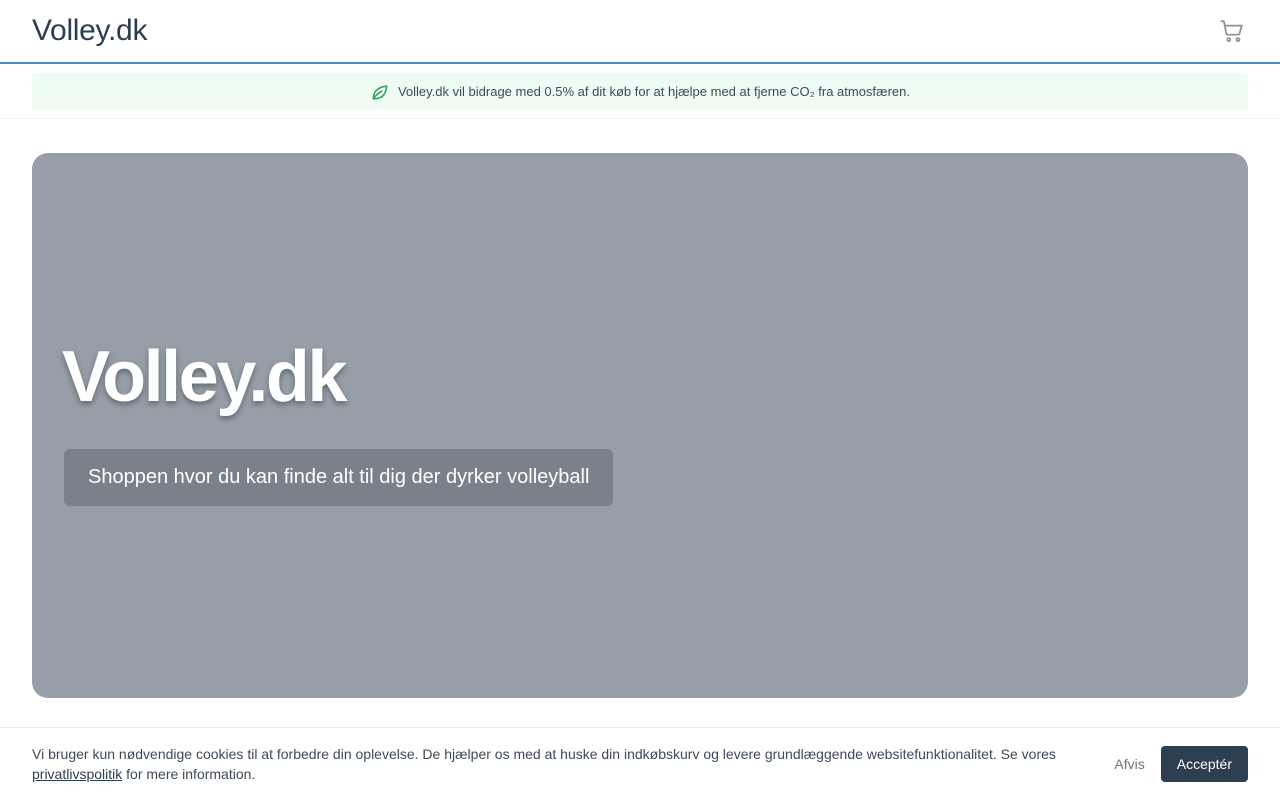 This screenshot has width=1280, height=800. What do you see at coordinates (189, 774) in the screenshot?
I see `cookie-text-after: for mere information.` at bounding box center [189, 774].